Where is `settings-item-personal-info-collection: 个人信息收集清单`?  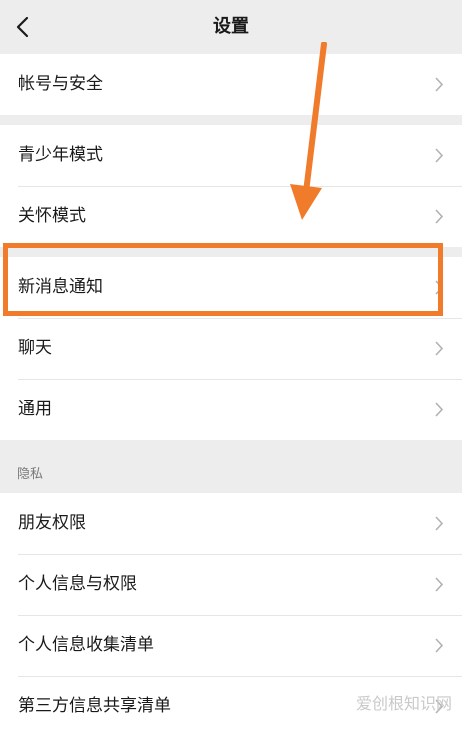 settings-item-personal-info-collection: 个人信息收集清单 is located at coordinates (231, 645).